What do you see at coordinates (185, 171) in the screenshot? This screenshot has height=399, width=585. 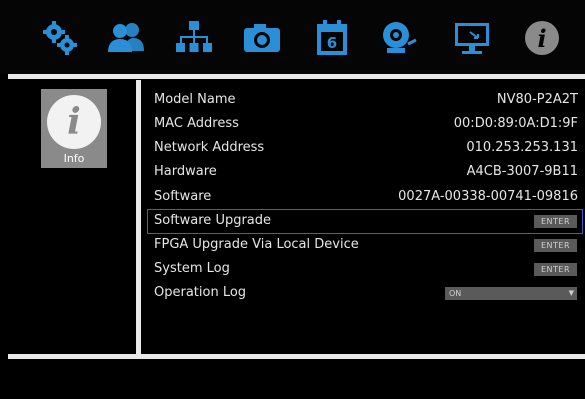 I see `hardware-label: Hardware` at bounding box center [185, 171].